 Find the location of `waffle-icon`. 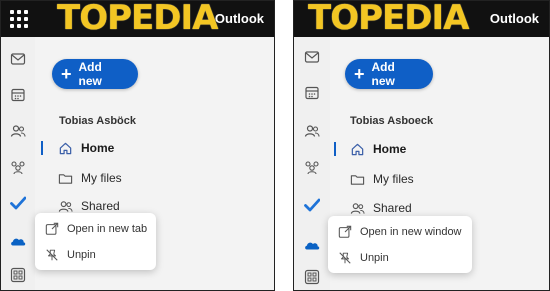

waffle-icon is located at coordinates (19, 19).